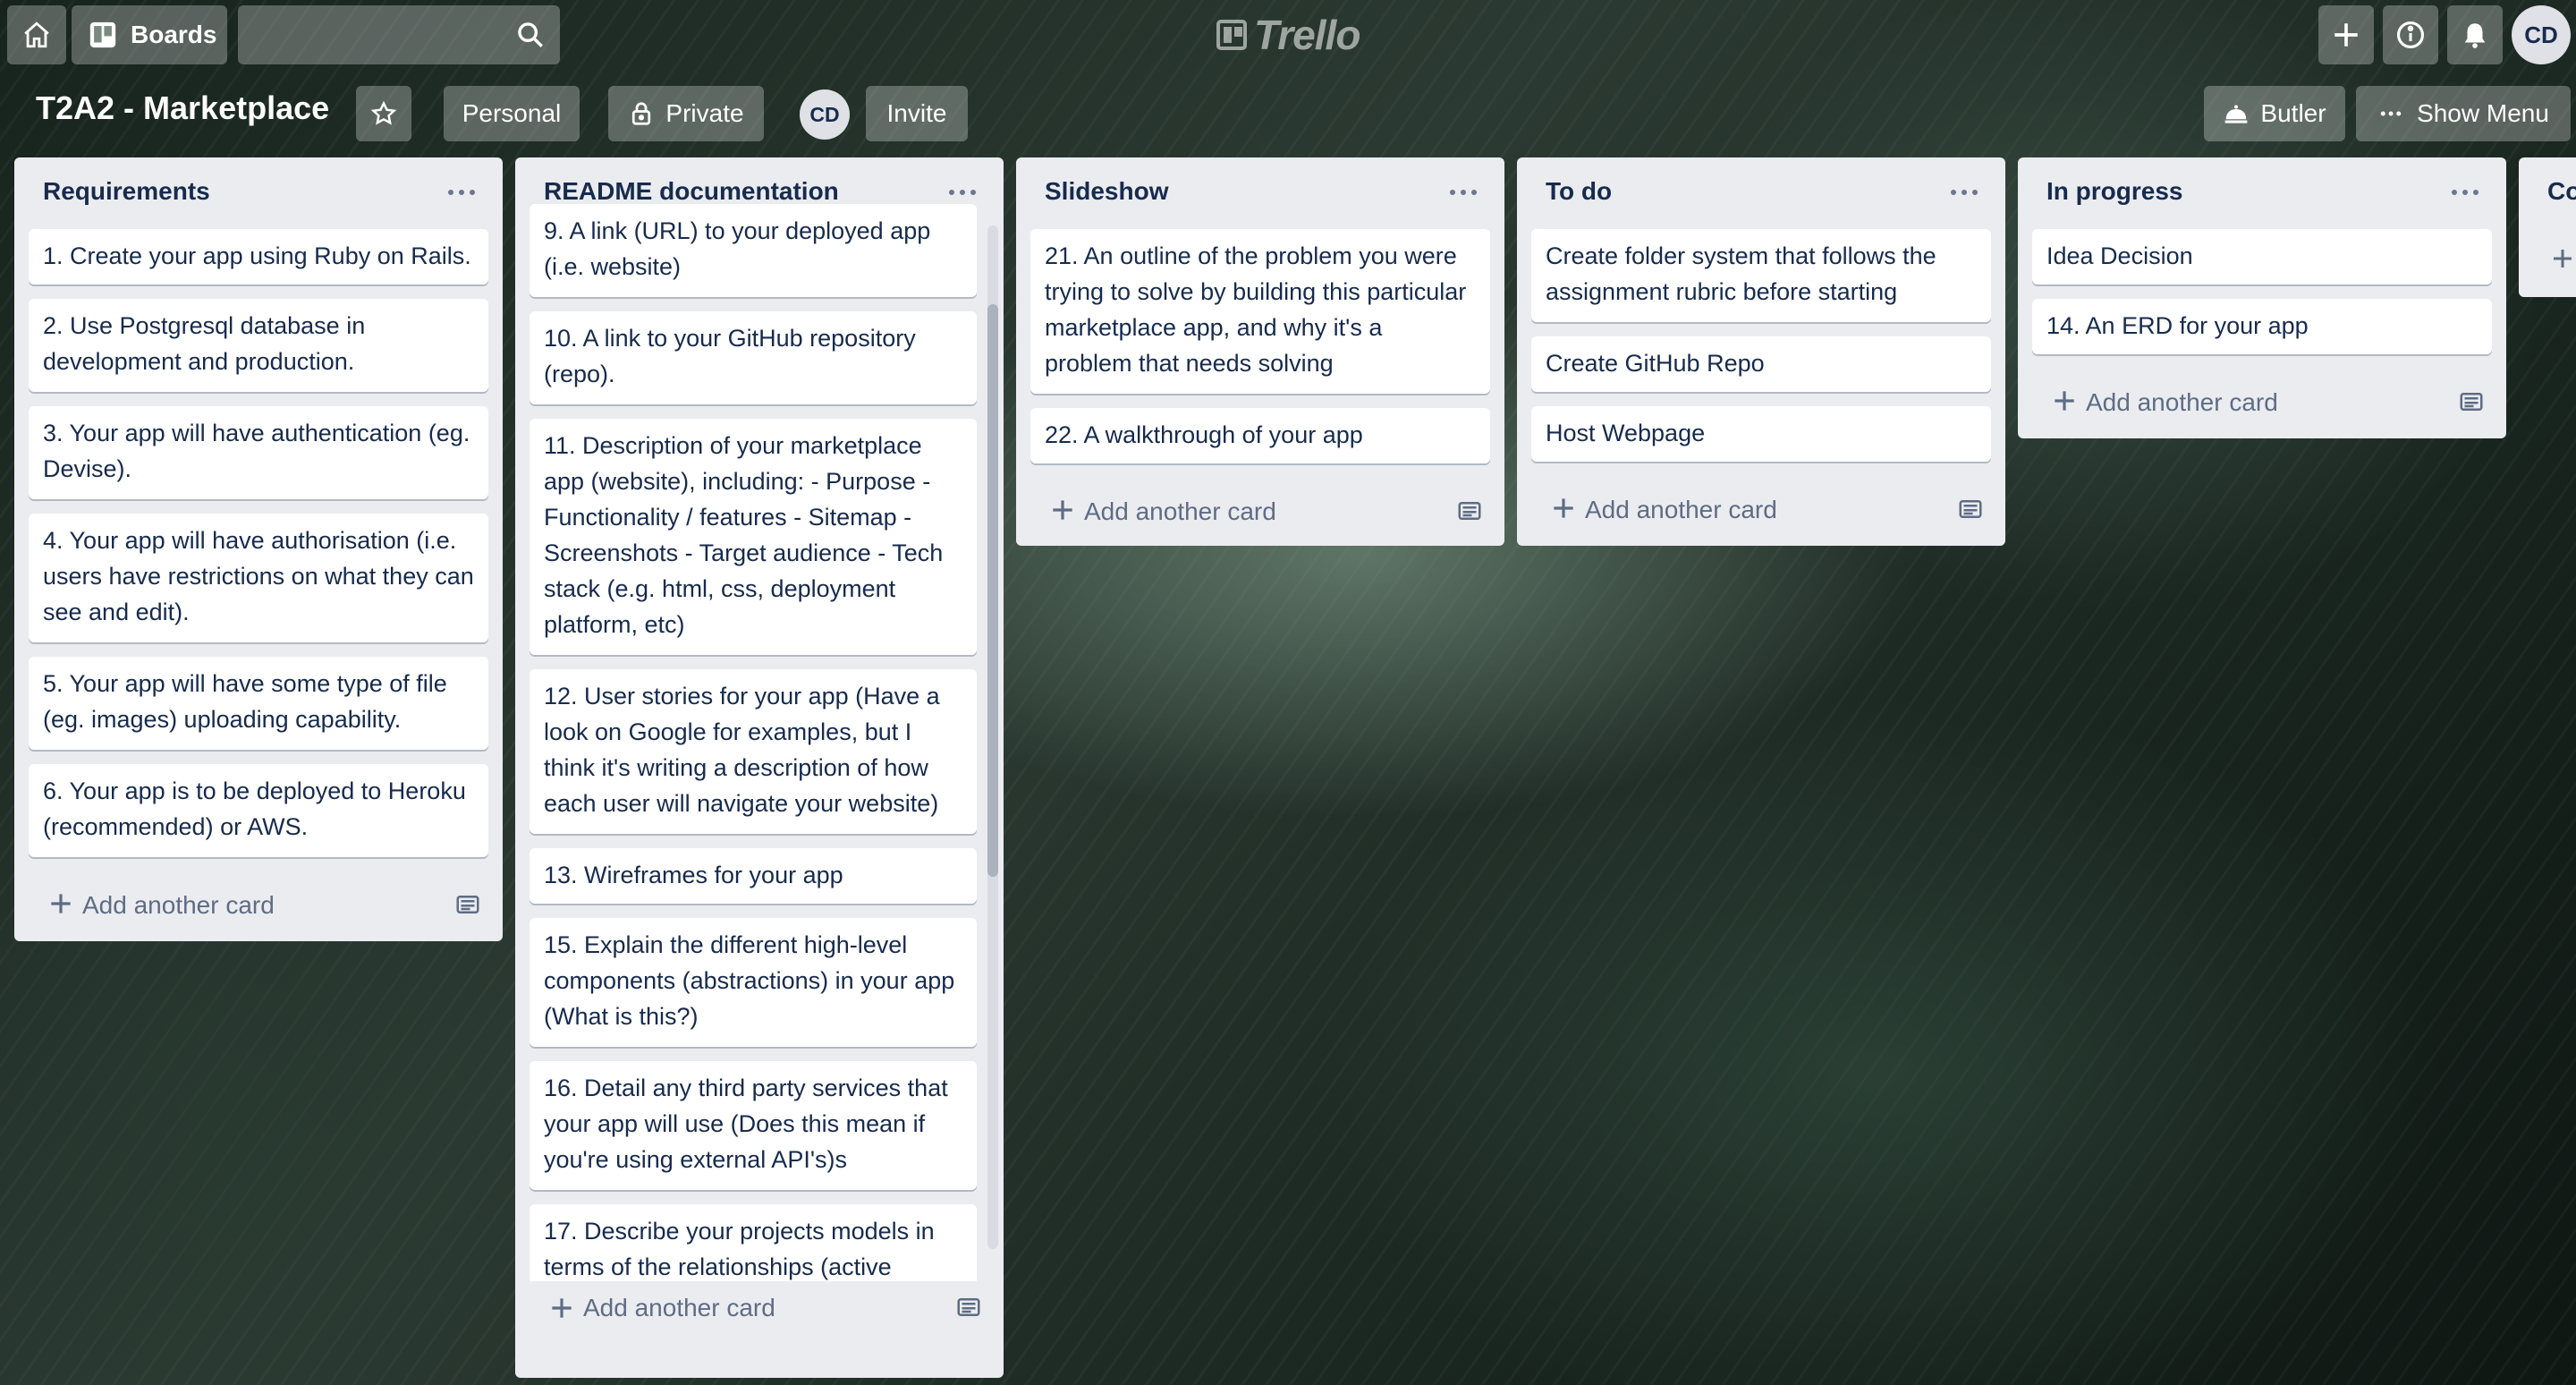  What do you see at coordinates (704, 113) in the screenshot?
I see `privacy-label: Private` at bounding box center [704, 113].